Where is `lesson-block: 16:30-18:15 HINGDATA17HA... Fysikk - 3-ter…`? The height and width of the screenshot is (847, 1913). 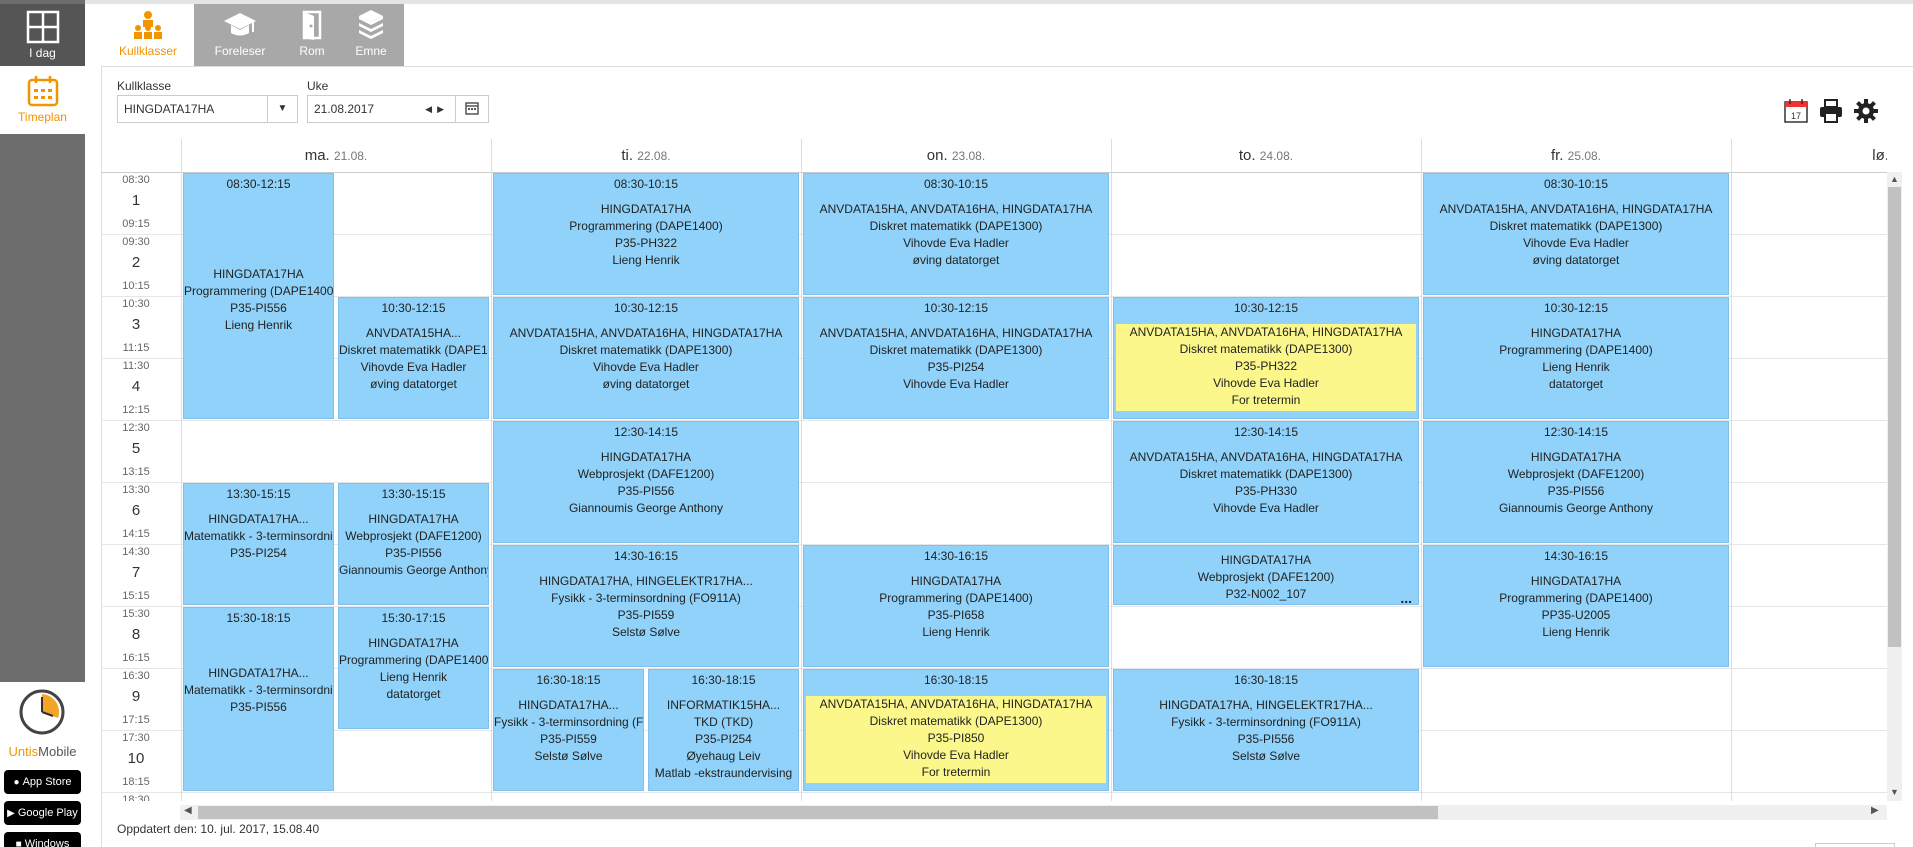 lesson-block: 16:30-18:15 HINGDATA17HA... Fysikk - 3-ter… is located at coordinates (568, 730).